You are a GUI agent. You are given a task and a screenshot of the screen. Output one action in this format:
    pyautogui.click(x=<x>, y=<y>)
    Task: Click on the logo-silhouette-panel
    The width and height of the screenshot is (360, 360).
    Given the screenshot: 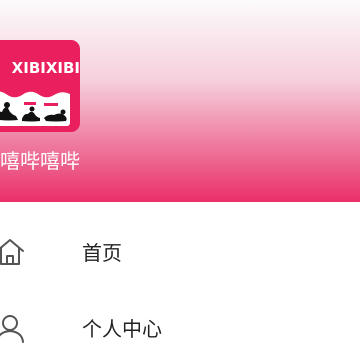 What is the action you would take?
    pyautogui.click(x=35, y=107)
    